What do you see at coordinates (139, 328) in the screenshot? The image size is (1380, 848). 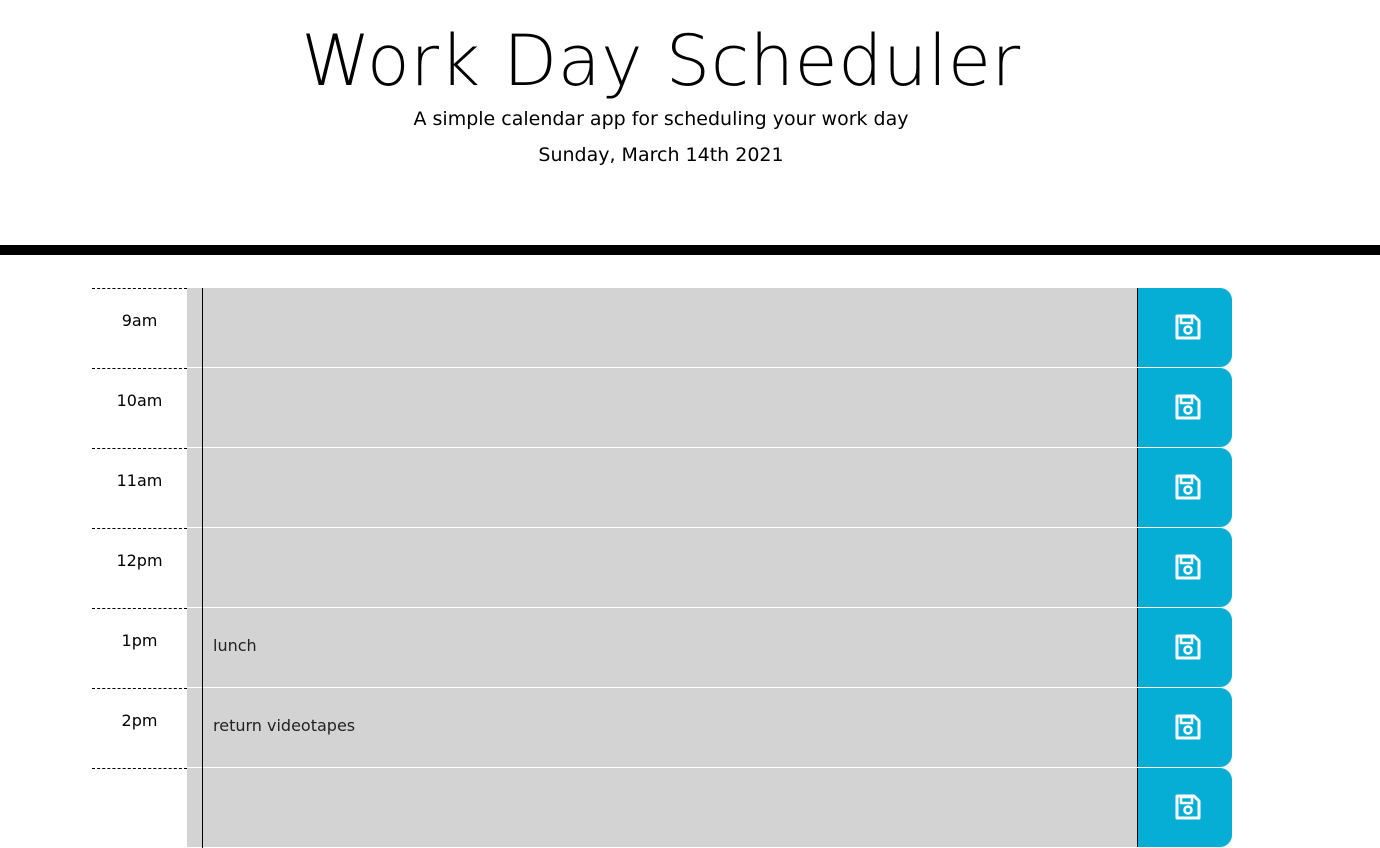 I see `hour-label: 9am` at bounding box center [139, 328].